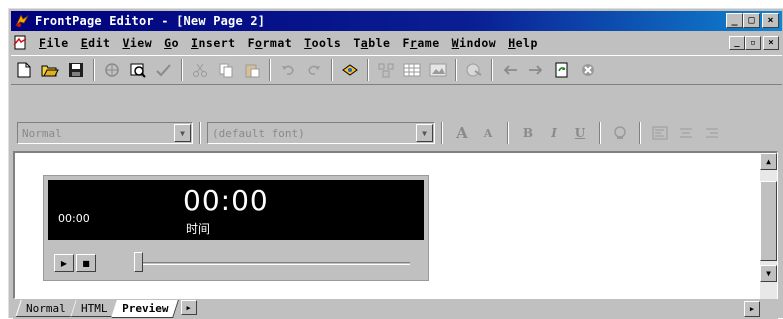 The width and height of the screenshot is (783, 319). Describe the element at coordinates (96, 43) in the screenshot. I see `menu-edit: Edit` at that location.